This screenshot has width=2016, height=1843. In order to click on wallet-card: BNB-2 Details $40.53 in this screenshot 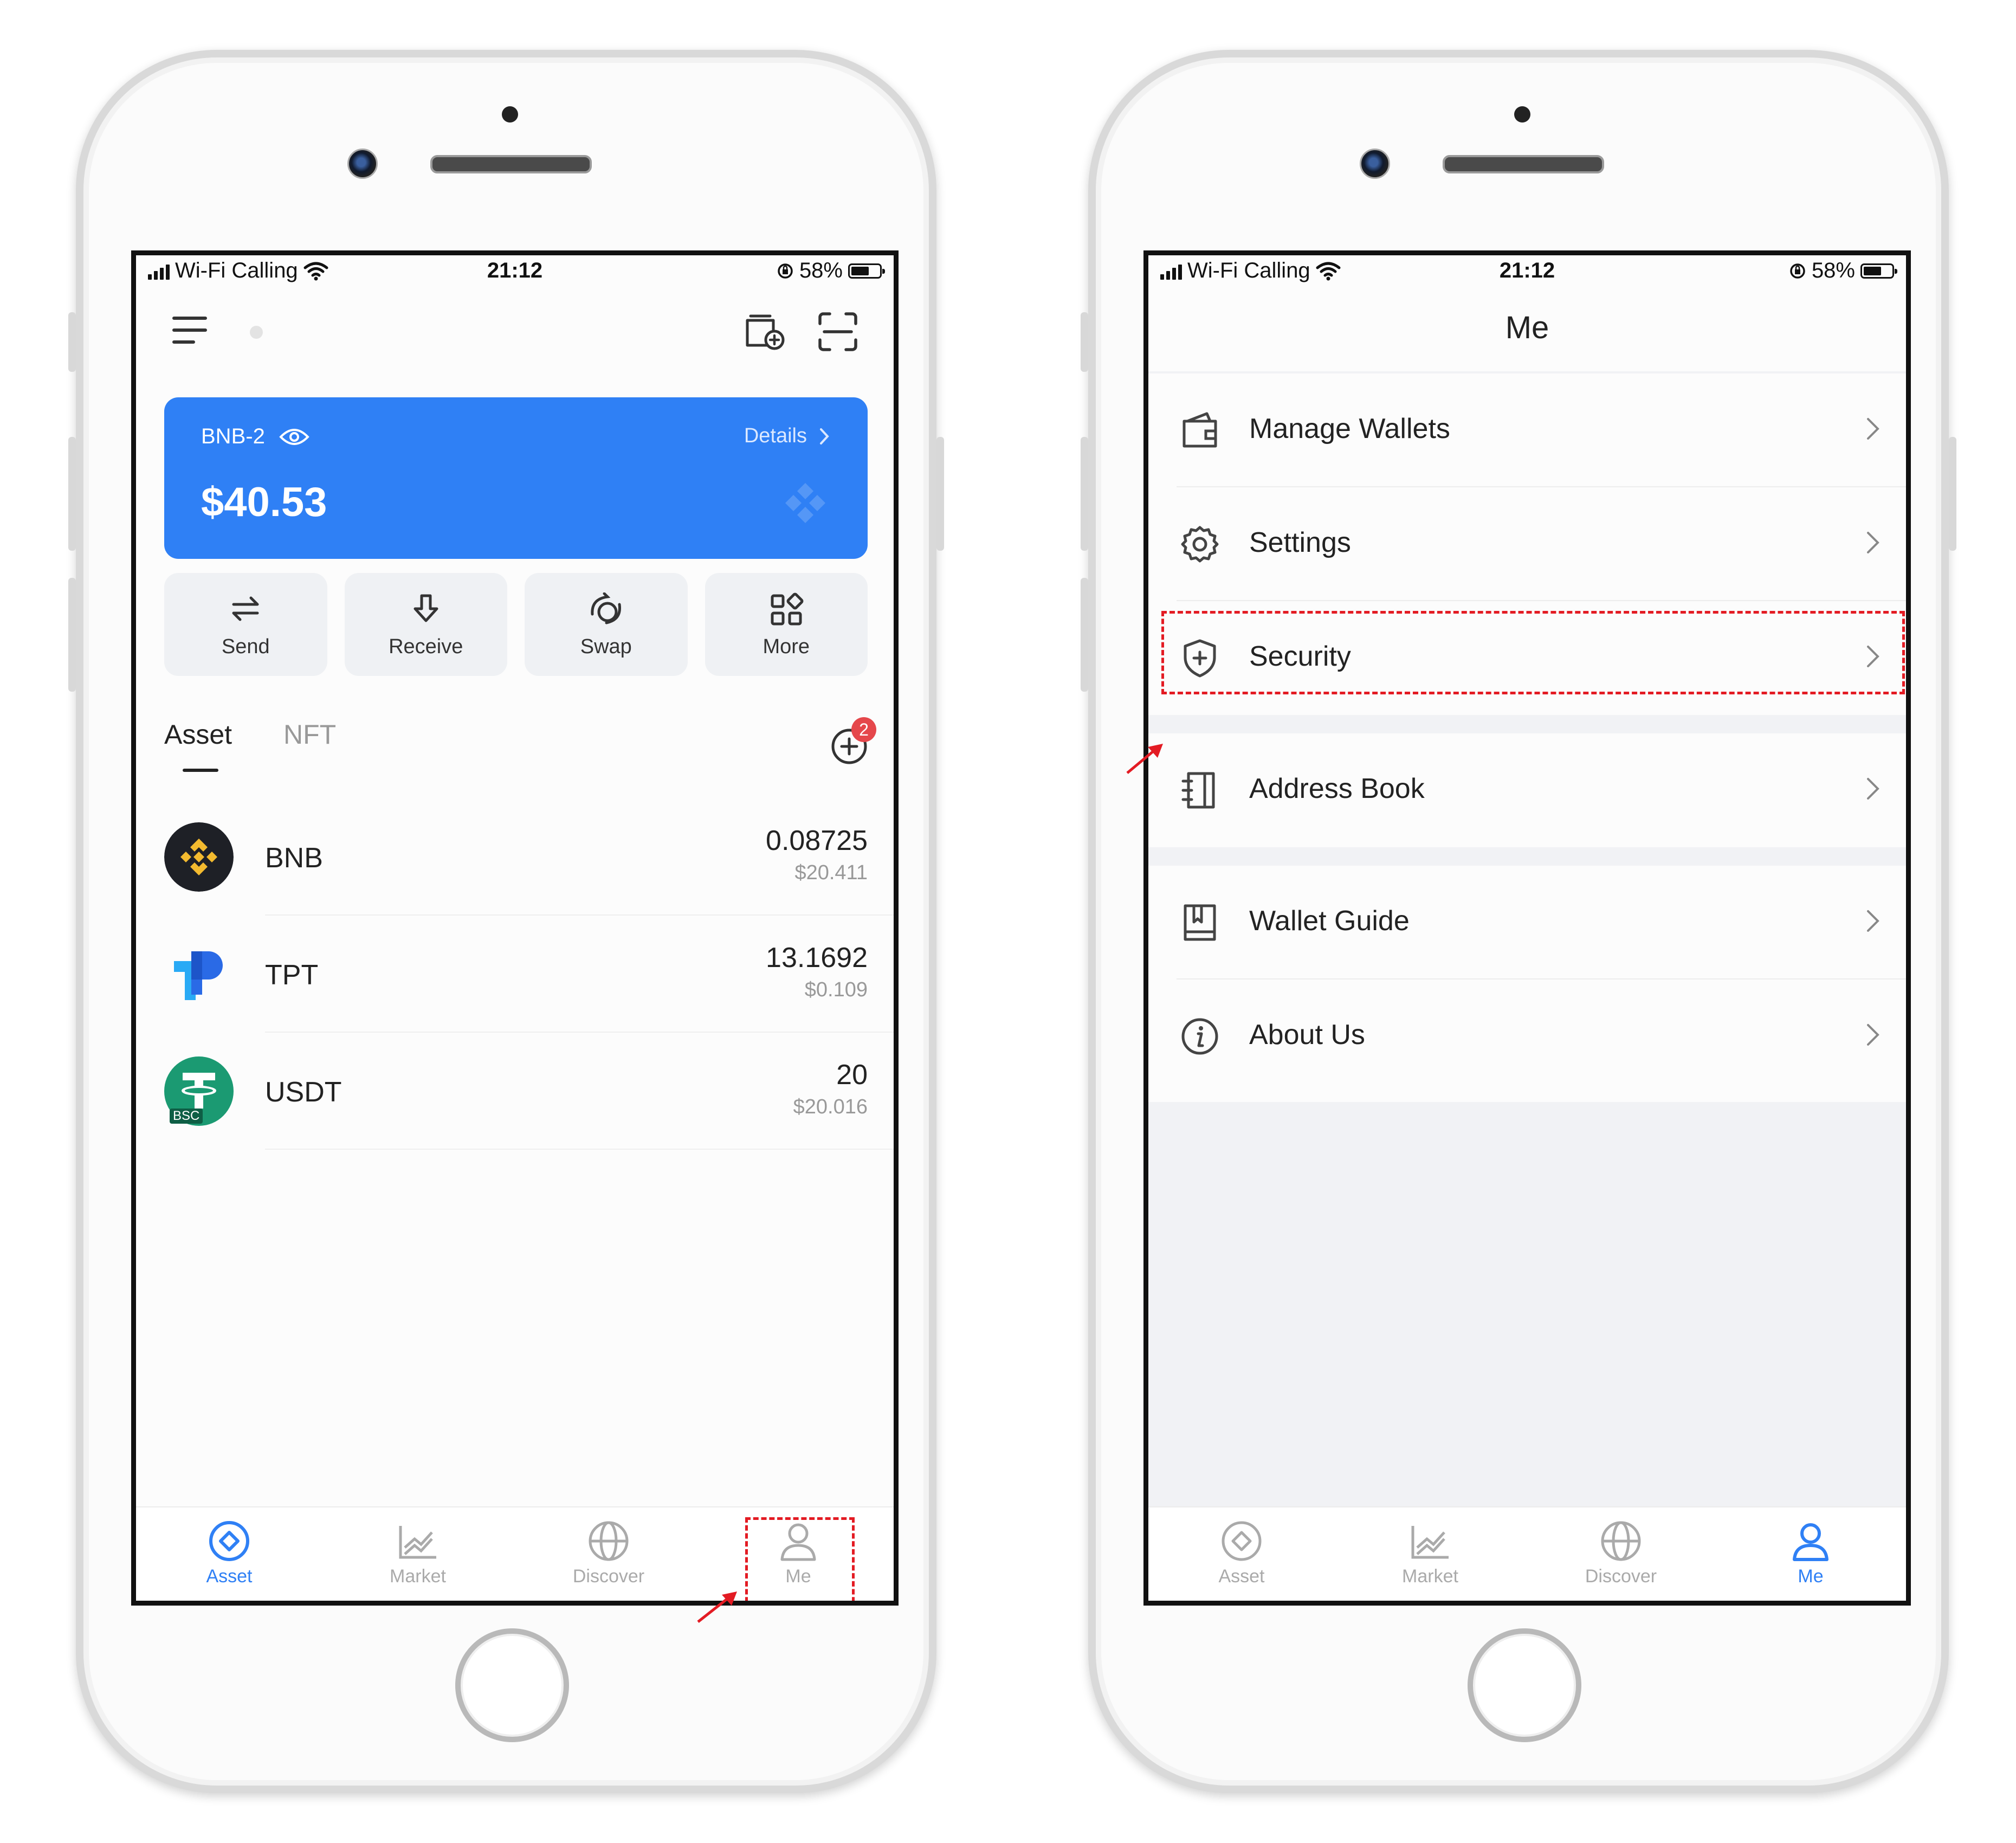, I will do `click(516, 478)`.